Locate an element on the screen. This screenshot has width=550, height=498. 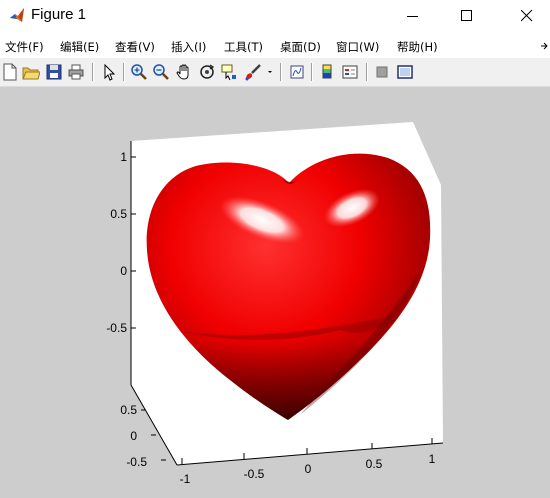
colorbar-icon is located at coordinates (327, 71).